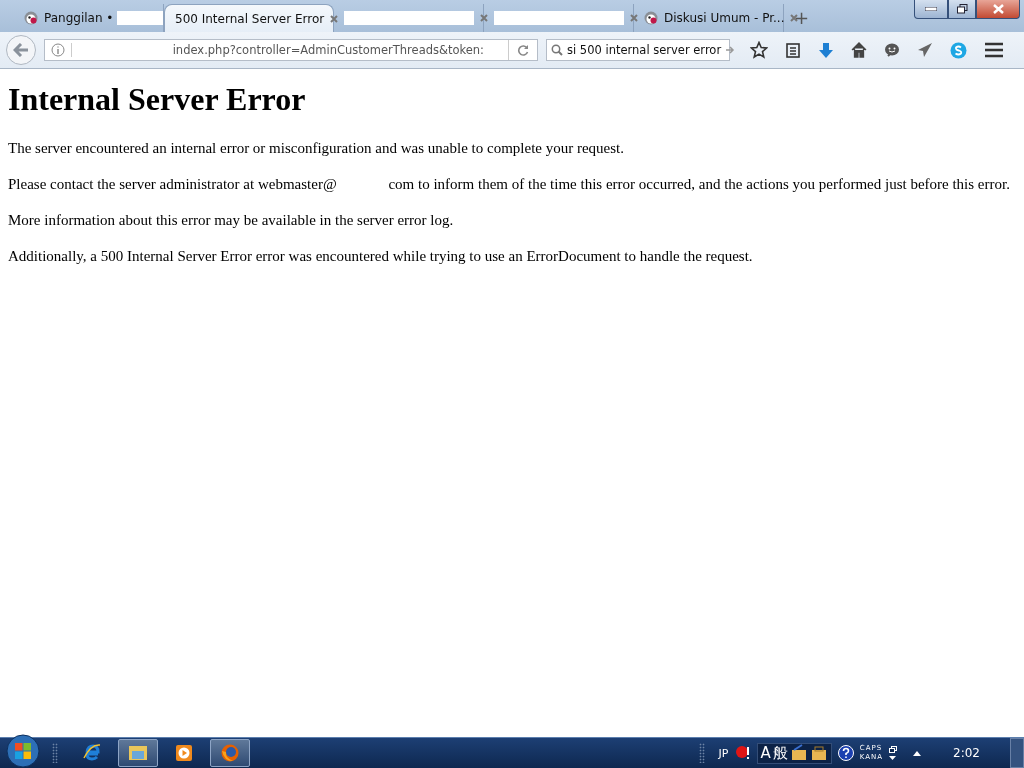 This screenshot has height=768, width=1024. What do you see at coordinates (286, 50) in the screenshot?
I see `url-text: index.php?controller=AdminCustomerThreads&token:` at bounding box center [286, 50].